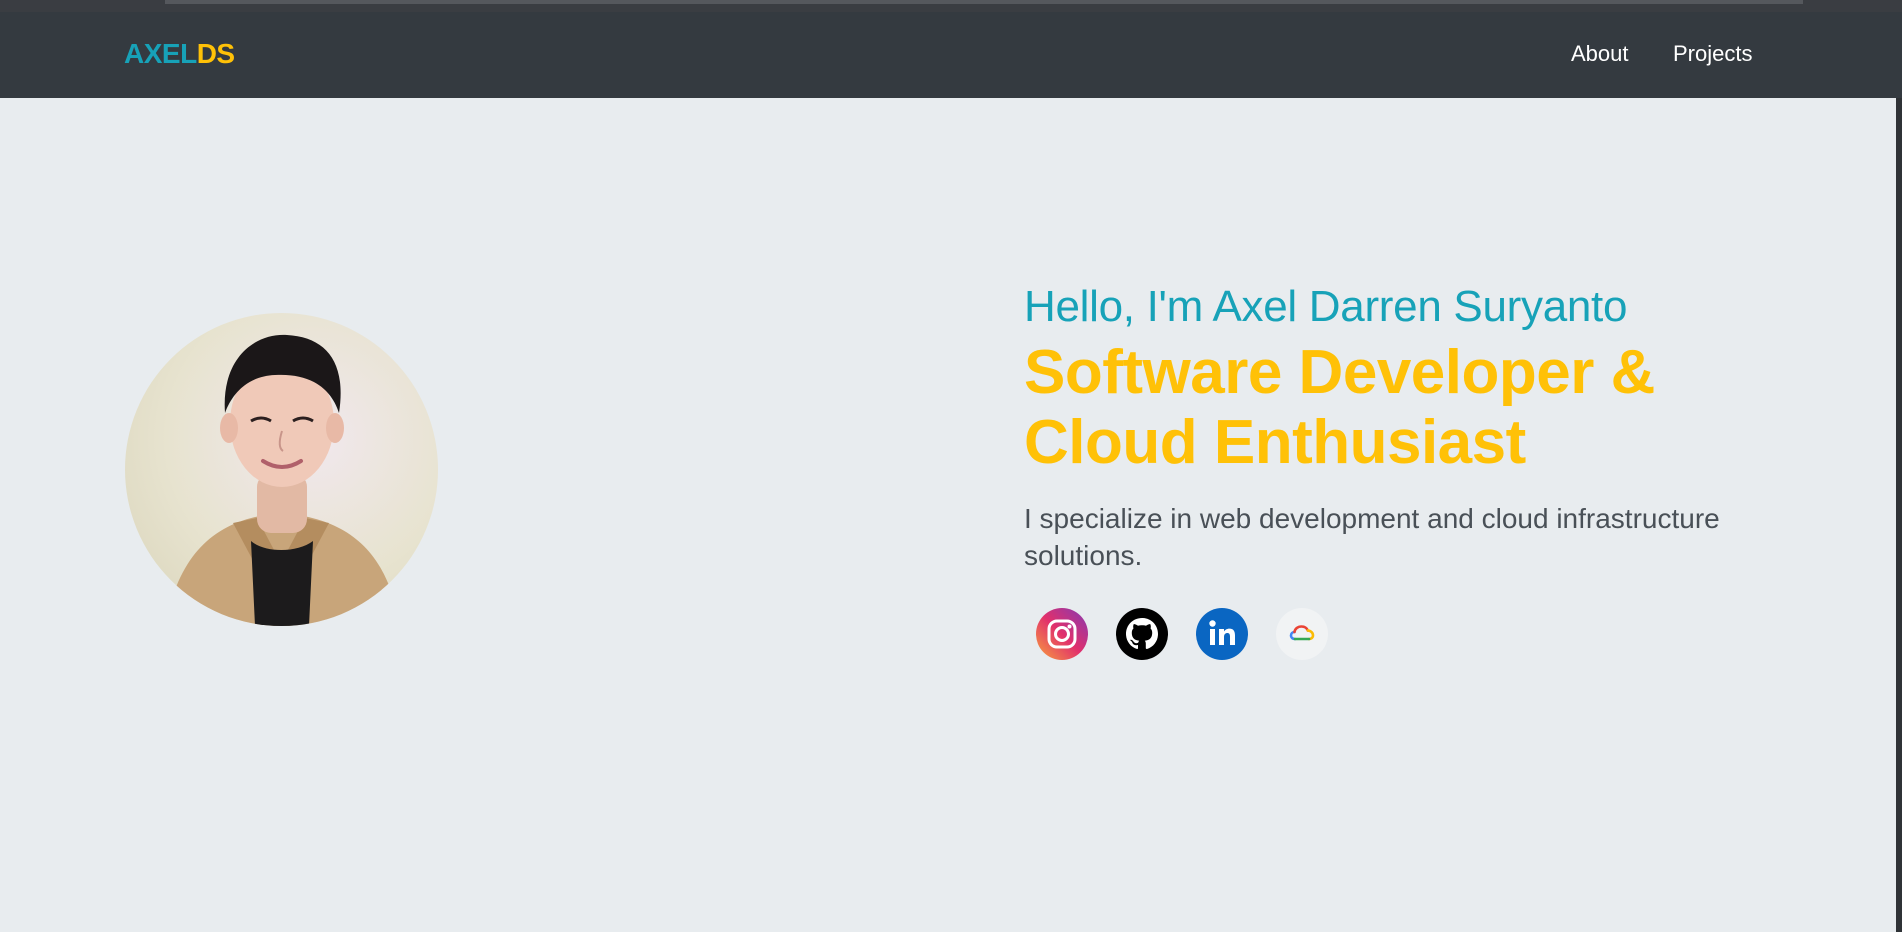  What do you see at coordinates (1600, 54) in the screenshot?
I see `nav-link-about: About` at bounding box center [1600, 54].